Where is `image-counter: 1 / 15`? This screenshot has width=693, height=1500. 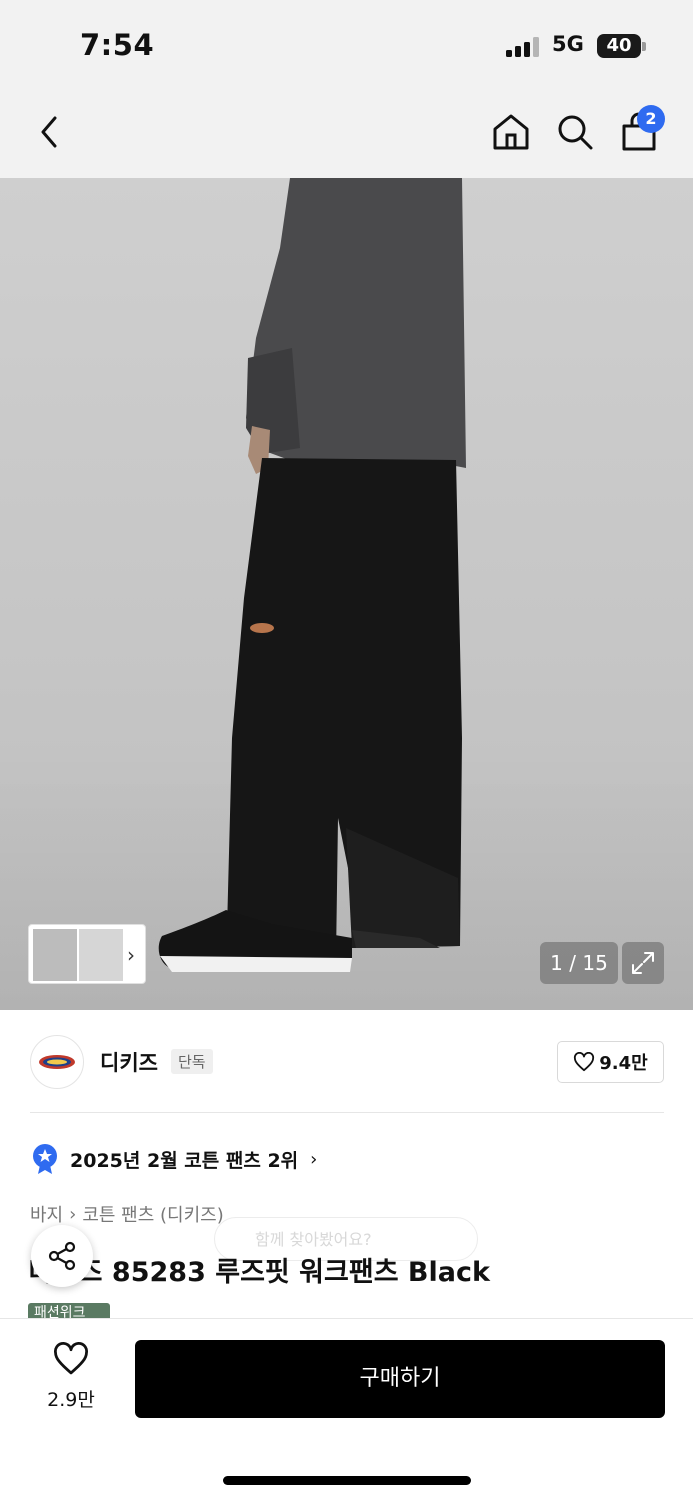 image-counter: 1 / 15 is located at coordinates (579, 963).